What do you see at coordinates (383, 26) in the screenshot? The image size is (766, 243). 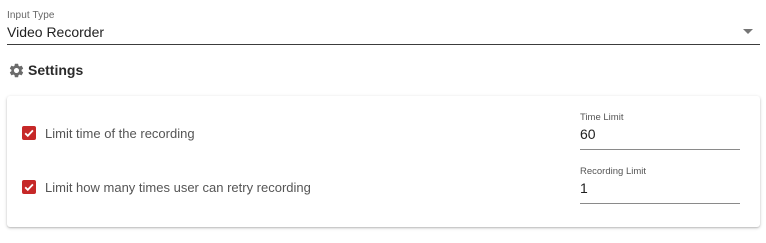 I see `input-type-select: Input Type Video Recorder` at bounding box center [383, 26].